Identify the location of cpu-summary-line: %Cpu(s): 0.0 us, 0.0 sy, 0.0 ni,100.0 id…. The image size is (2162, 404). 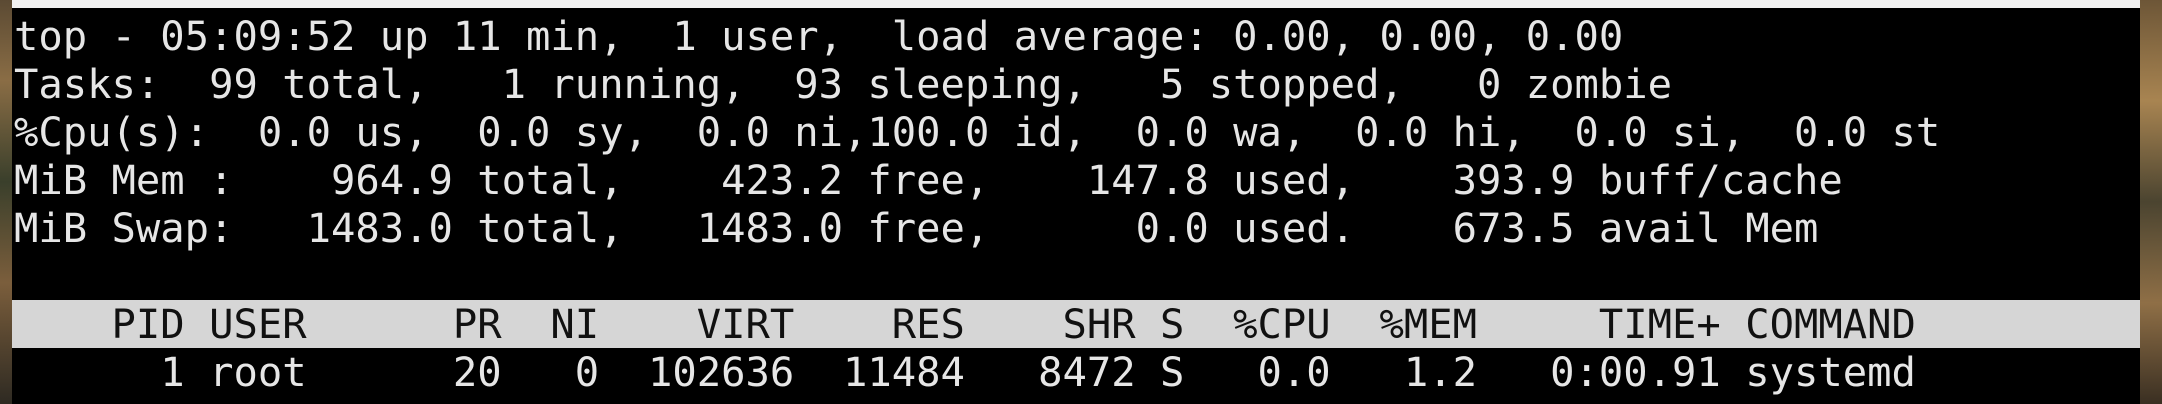
(977, 132).